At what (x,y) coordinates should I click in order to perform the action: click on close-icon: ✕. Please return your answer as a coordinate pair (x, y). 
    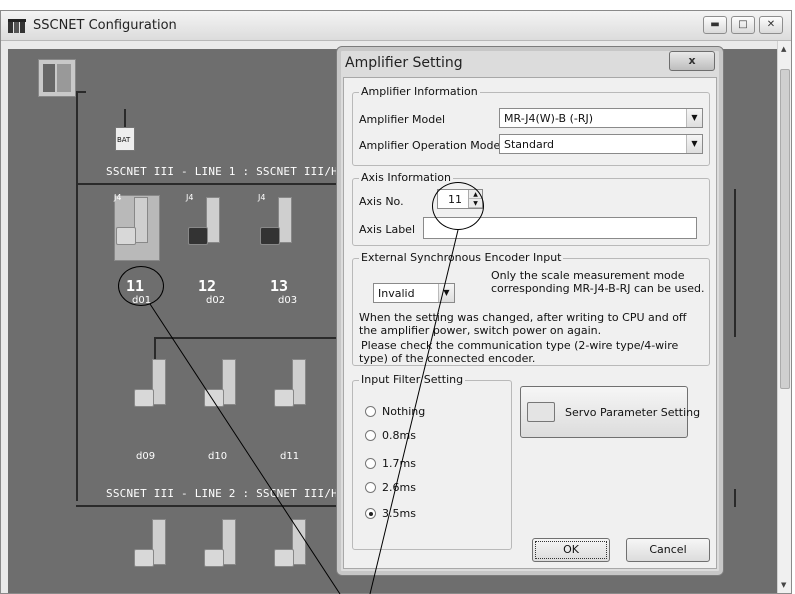
    Looking at the image, I should click on (771, 24).